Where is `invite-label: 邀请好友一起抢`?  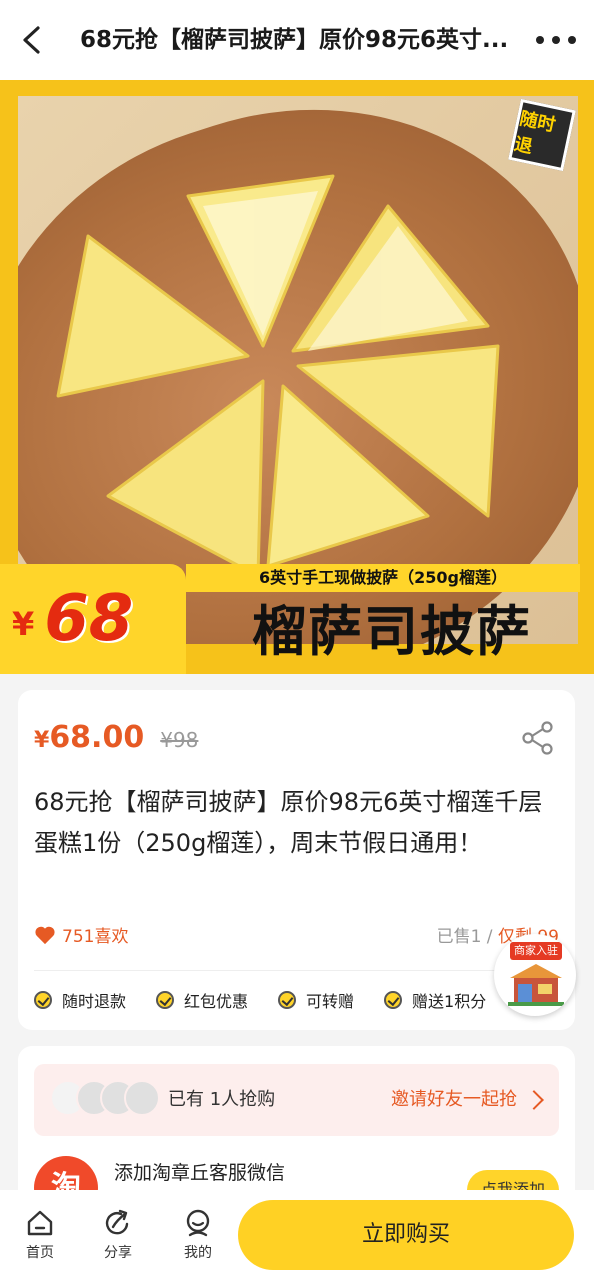 invite-label: 邀请好友一起抢 is located at coordinates (454, 1099).